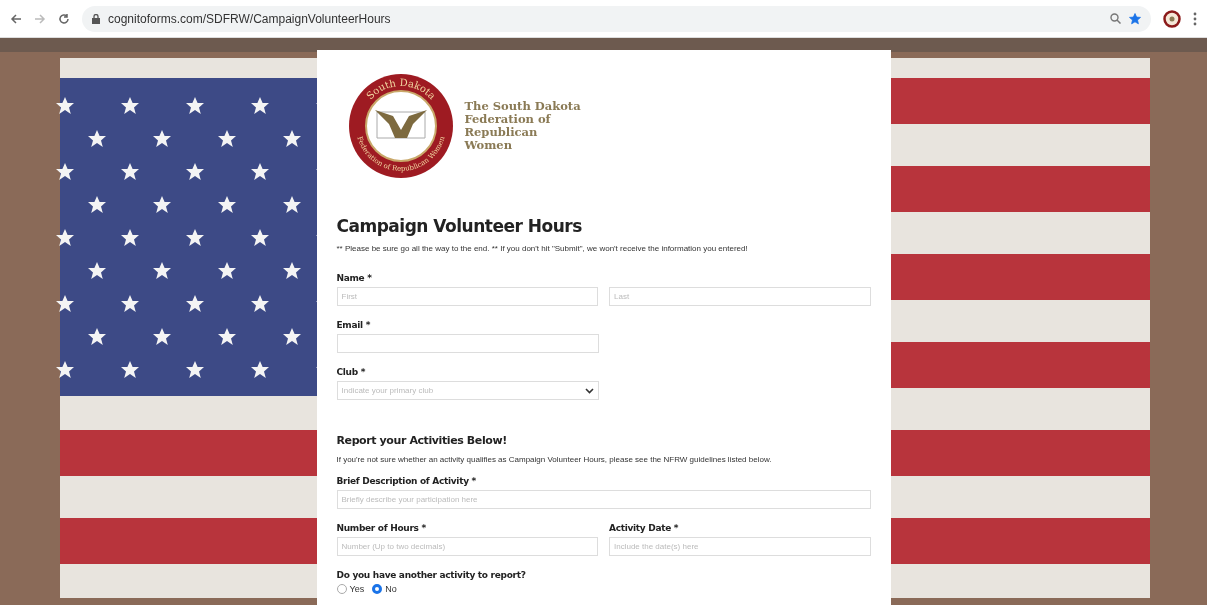  Describe the element at coordinates (1172, 18) in the screenshot. I see `profile-avatar-icon` at that location.